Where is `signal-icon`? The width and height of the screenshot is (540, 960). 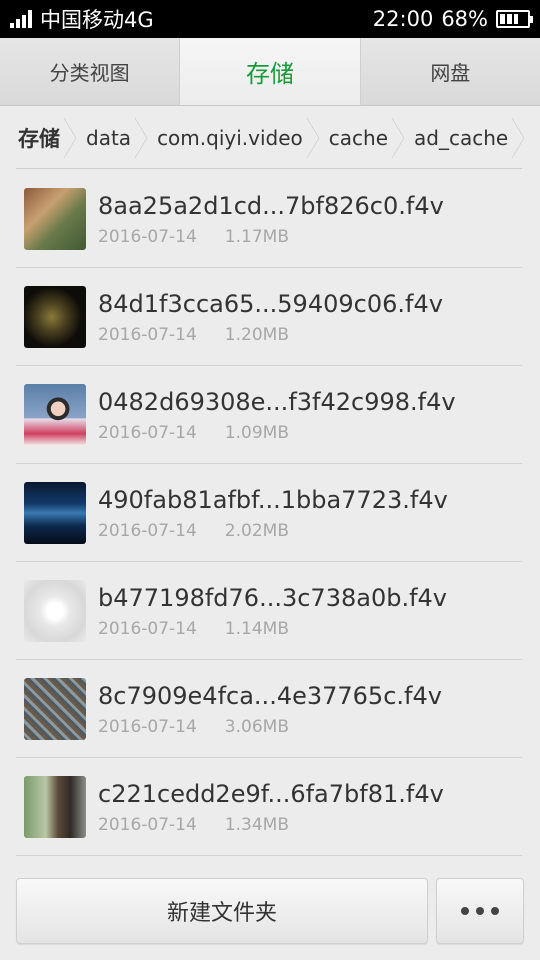
signal-icon is located at coordinates (21, 19).